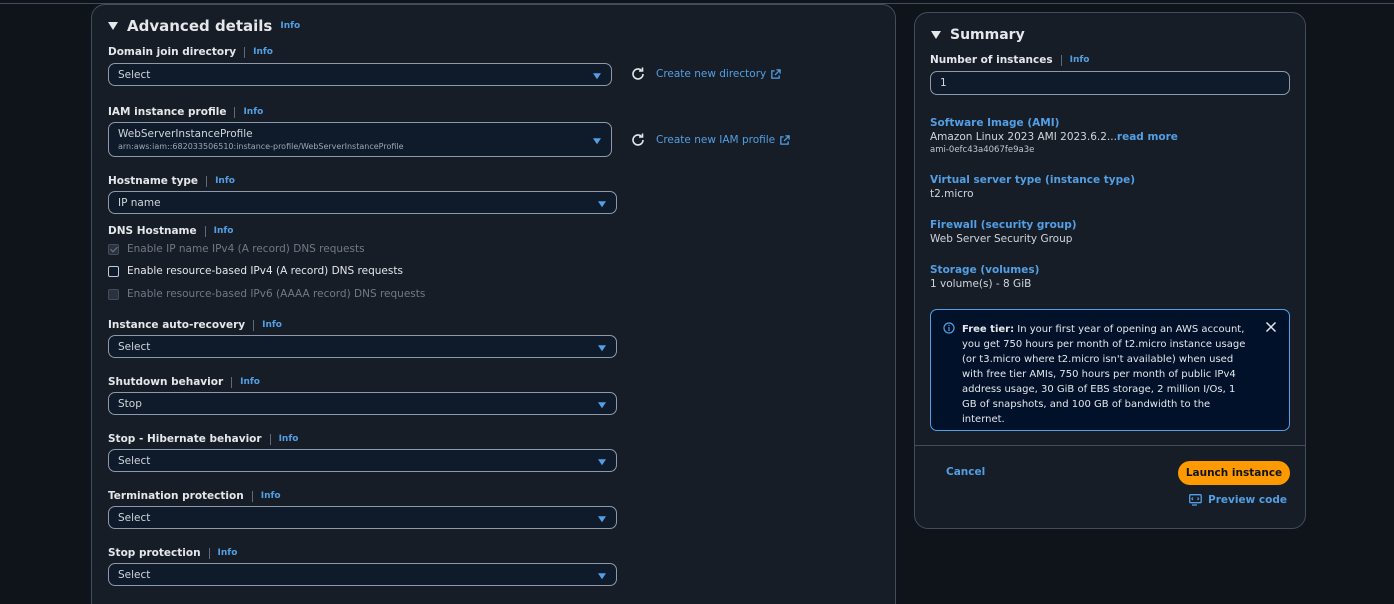  Describe the element at coordinates (177, 325) in the screenshot. I see `auto-recovery-label: Instance auto-recovery` at that location.